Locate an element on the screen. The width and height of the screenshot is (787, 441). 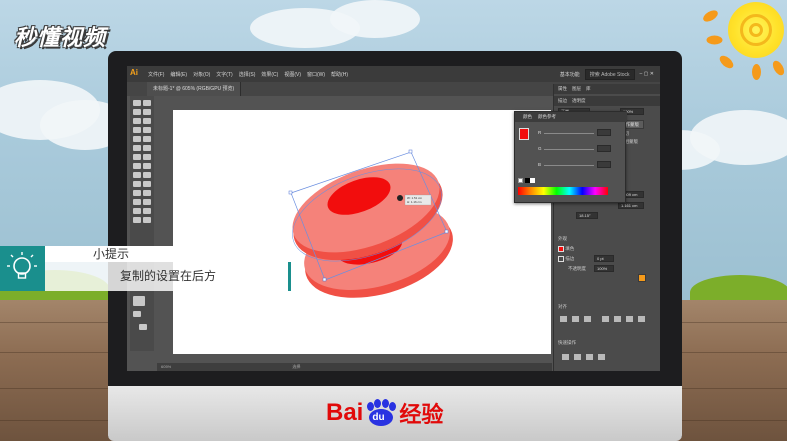
tip-body: 复制的设置在后方 is located at coordinates (167, 276).